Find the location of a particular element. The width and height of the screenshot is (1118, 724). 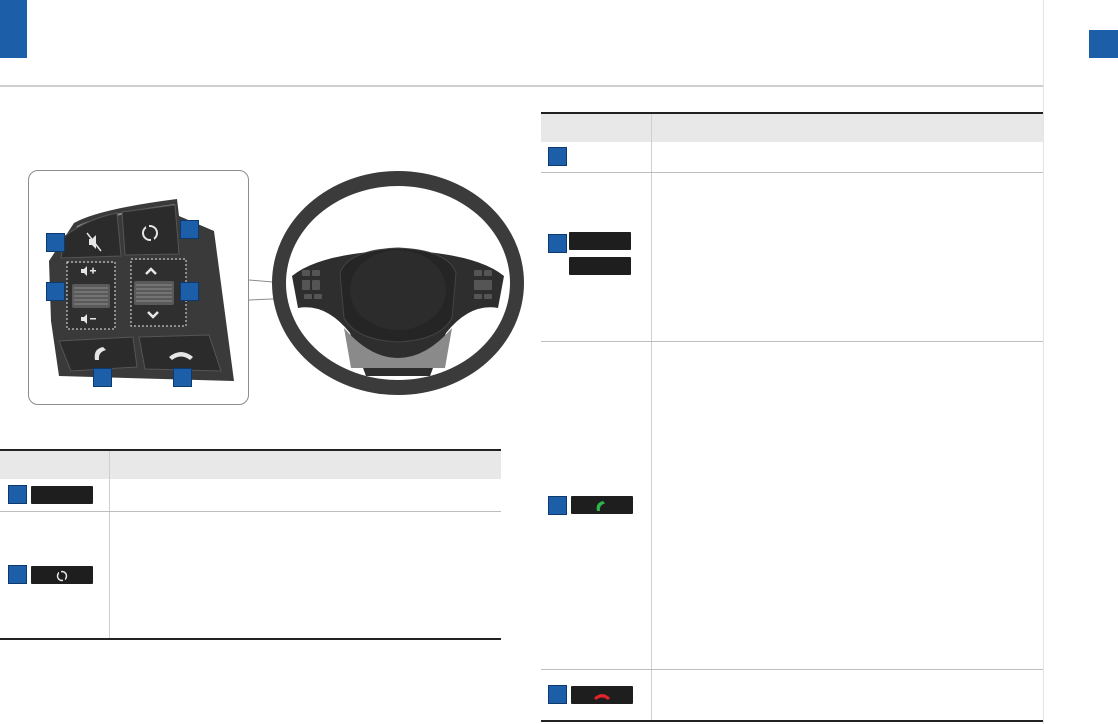

badge-call is located at coordinates (102, 377).